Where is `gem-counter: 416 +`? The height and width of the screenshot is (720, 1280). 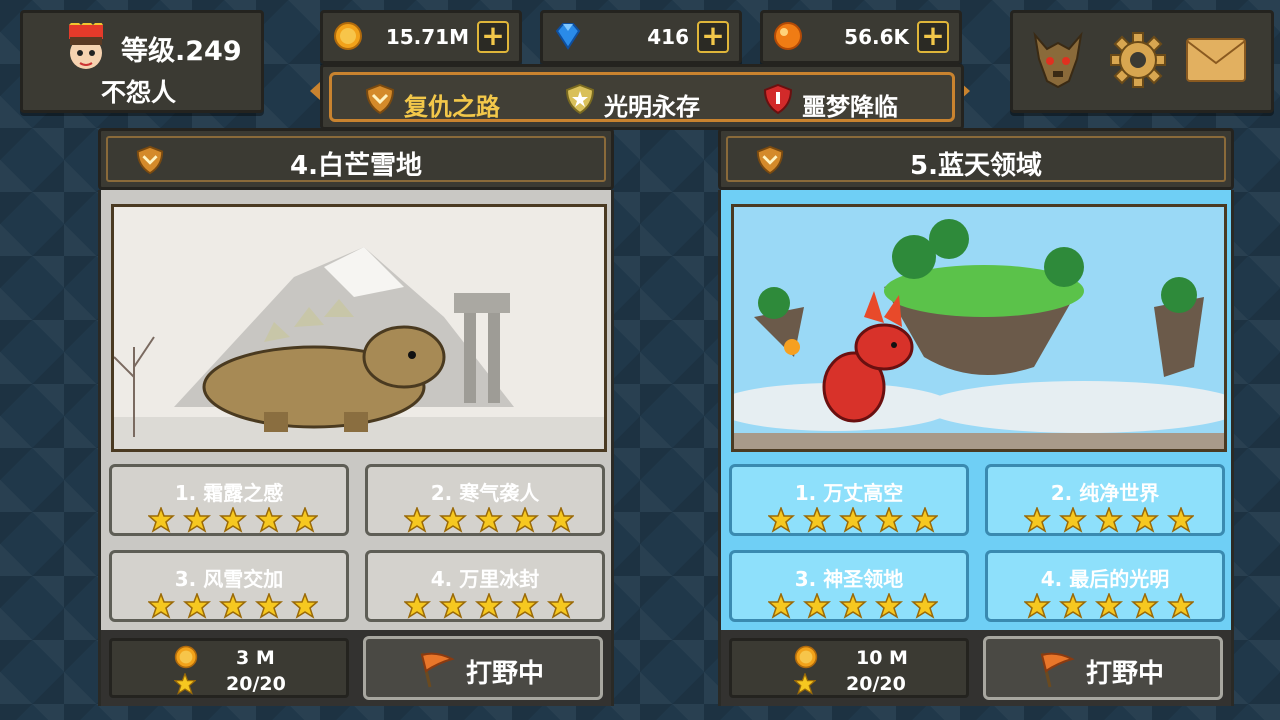 gem-counter: 416 + is located at coordinates (641, 37).